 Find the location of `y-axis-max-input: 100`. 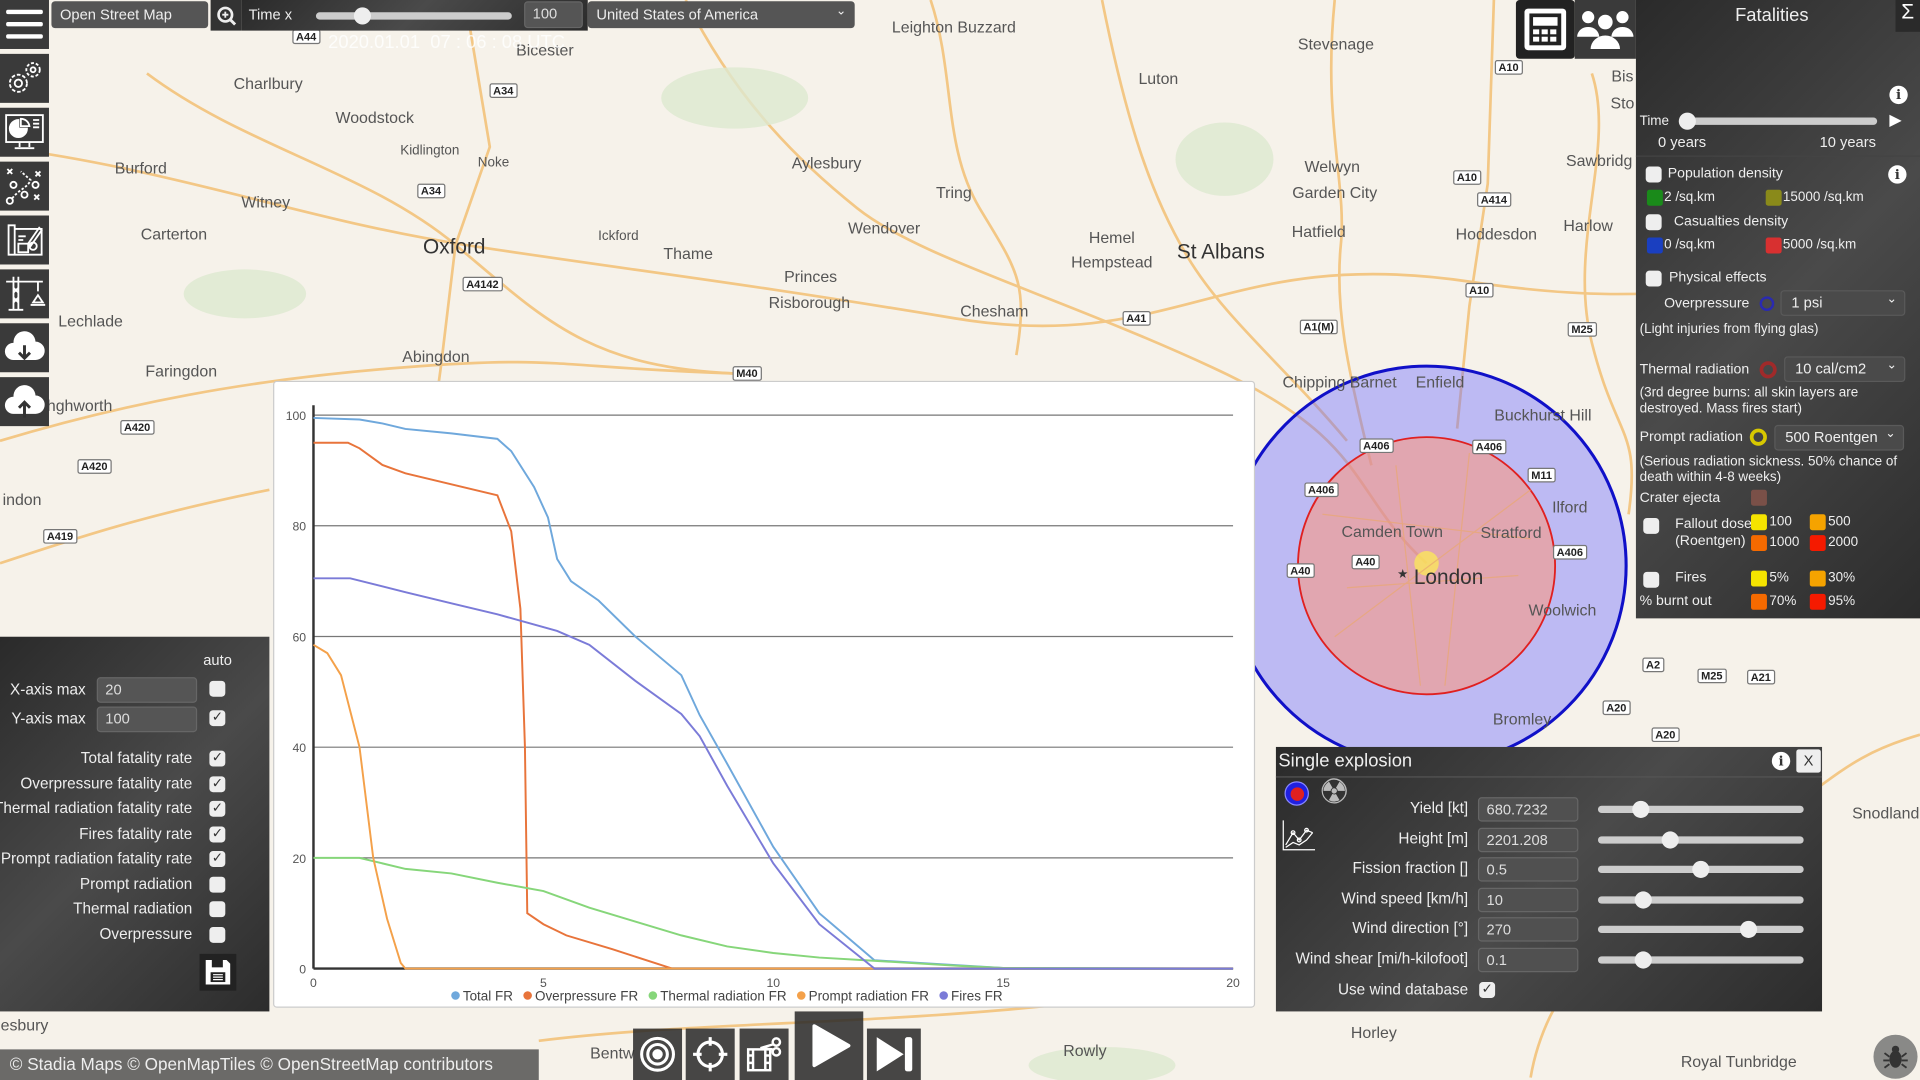

y-axis-max-input: 100 is located at coordinates (147, 719).